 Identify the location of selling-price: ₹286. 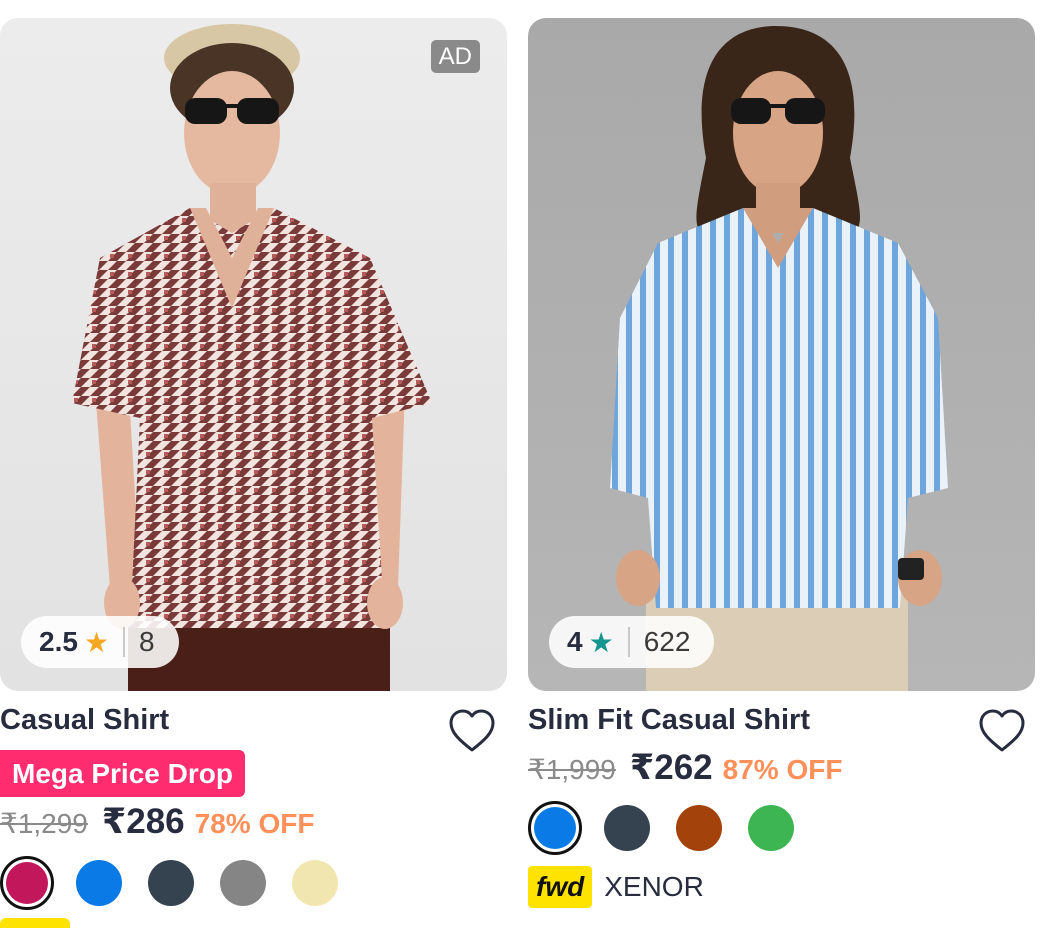
(143, 821).